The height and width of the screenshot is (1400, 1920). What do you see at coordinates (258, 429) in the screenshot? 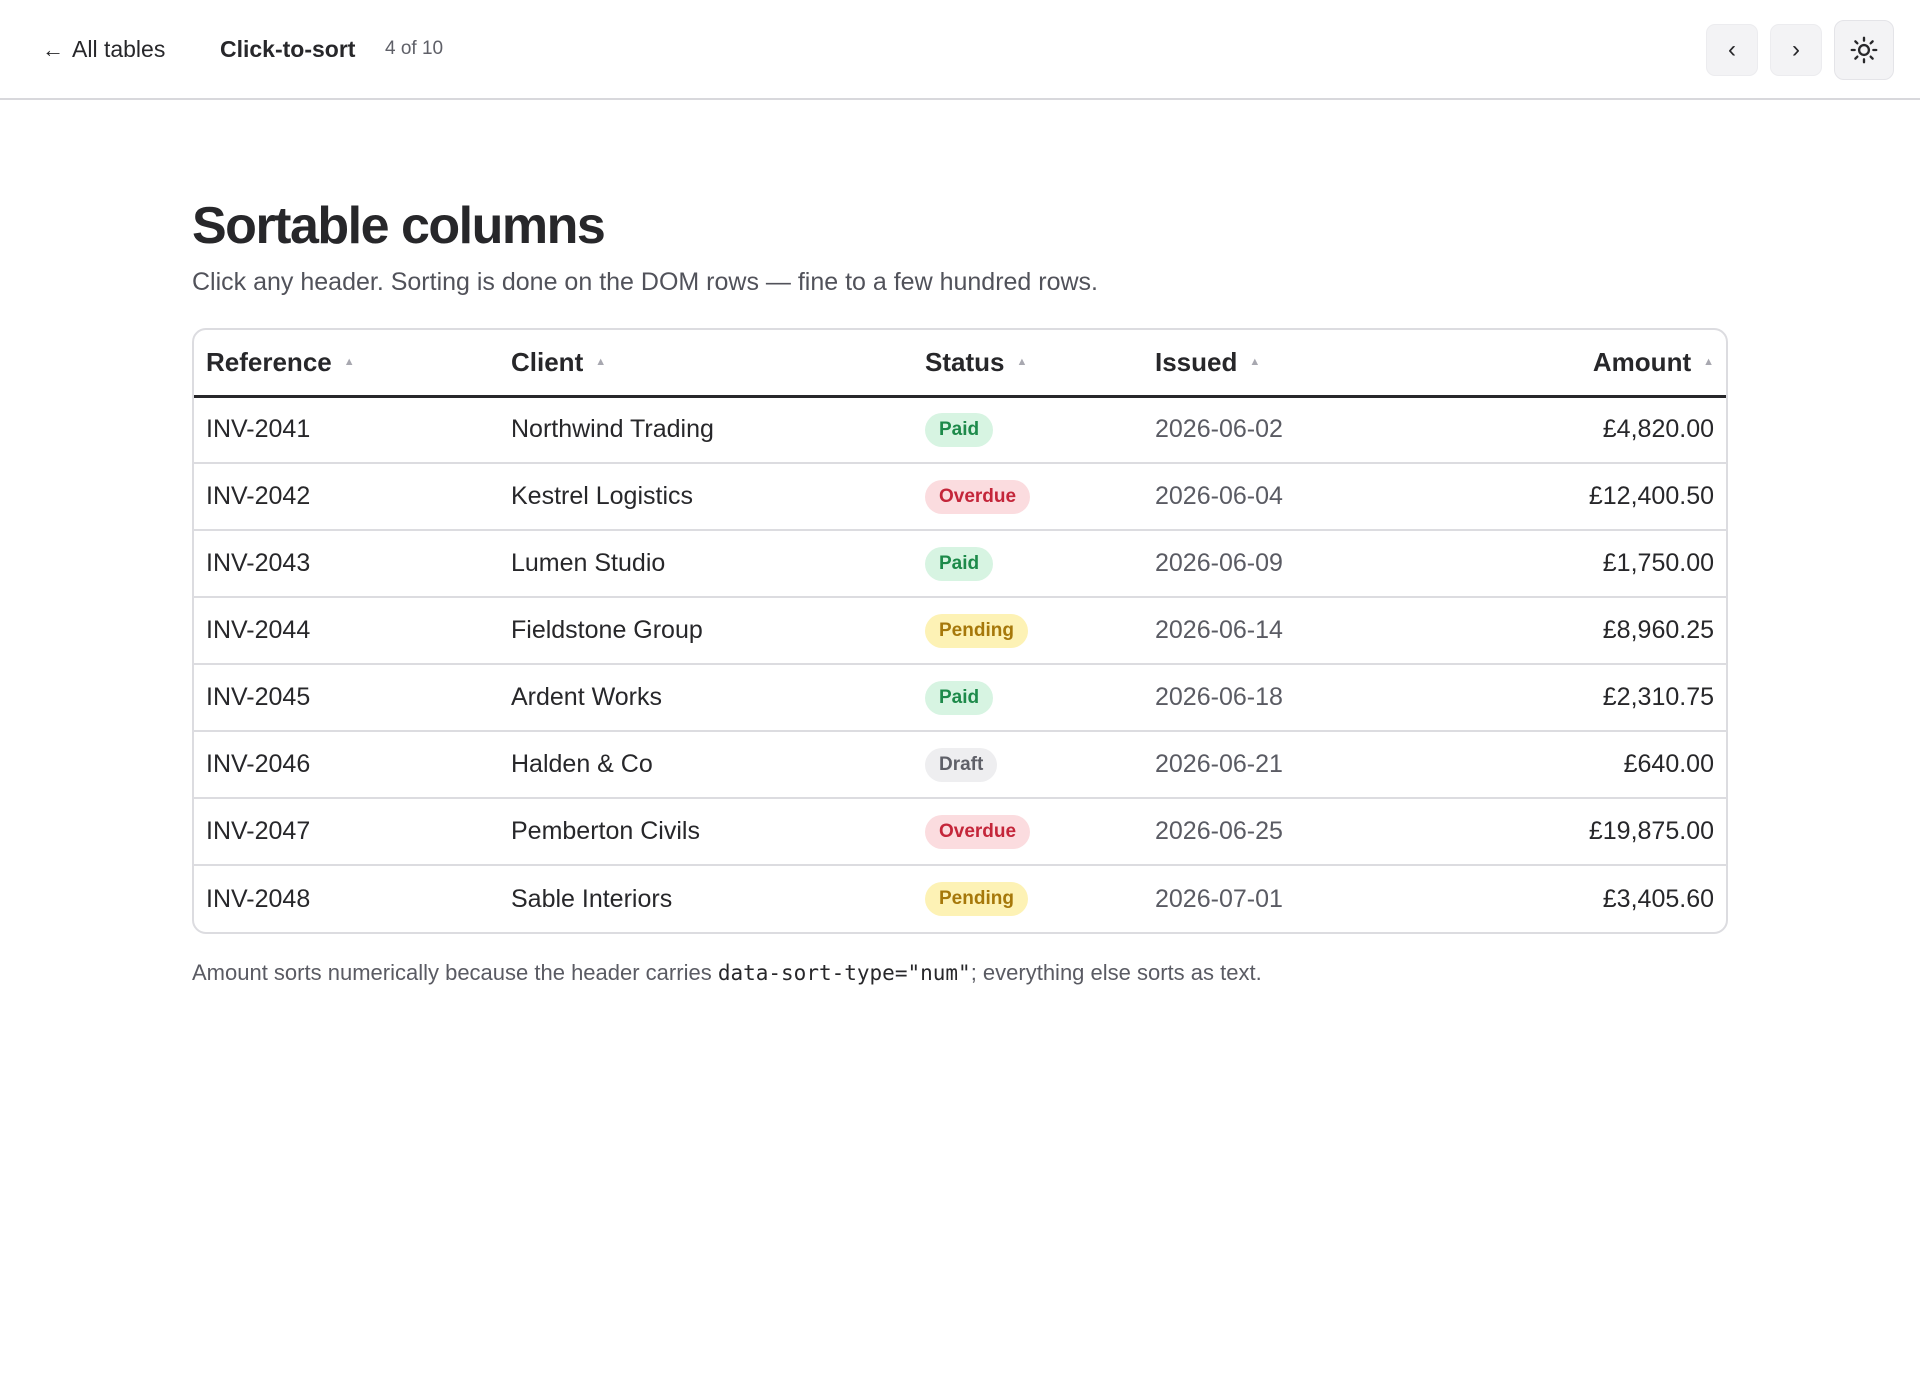
I see `cell-reference: INV-2041` at bounding box center [258, 429].